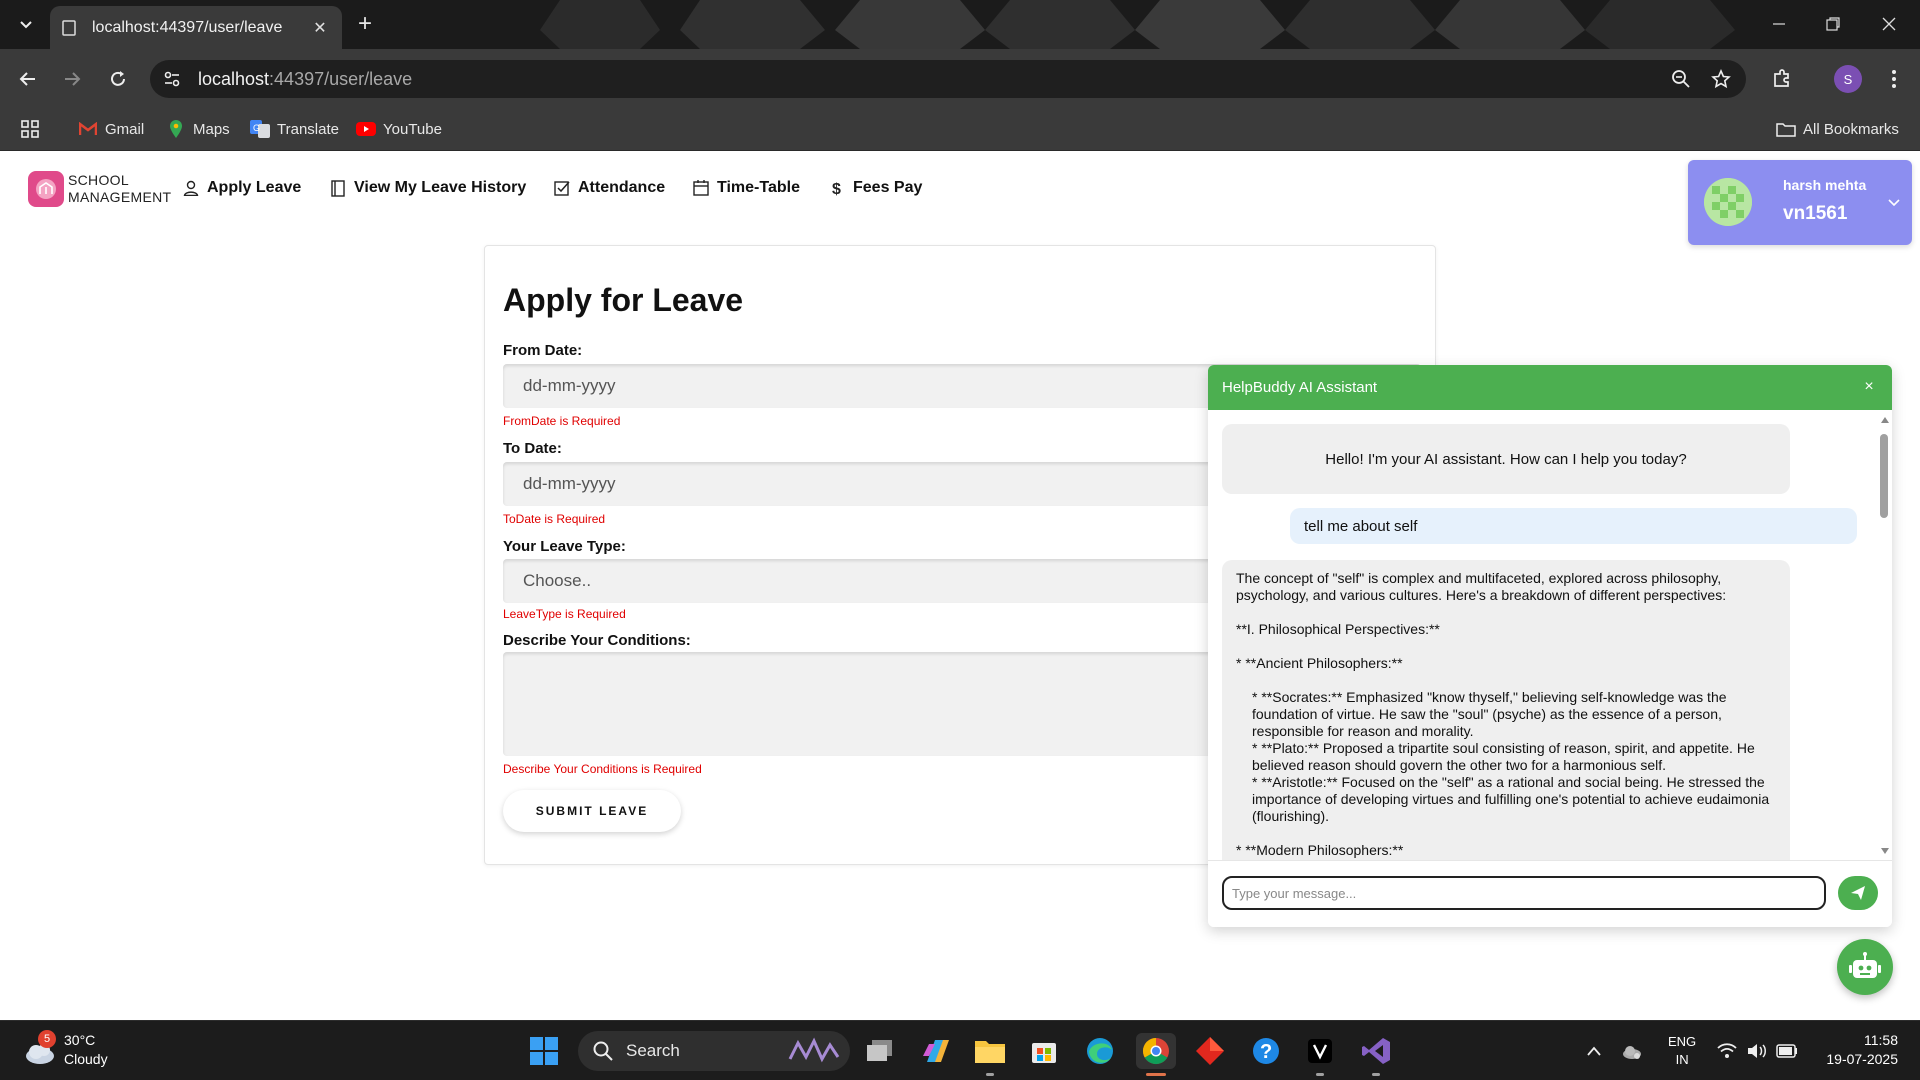  What do you see at coordinates (125, 129) in the screenshot?
I see `bookmark-label: Gmail` at bounding box center [125, 129].